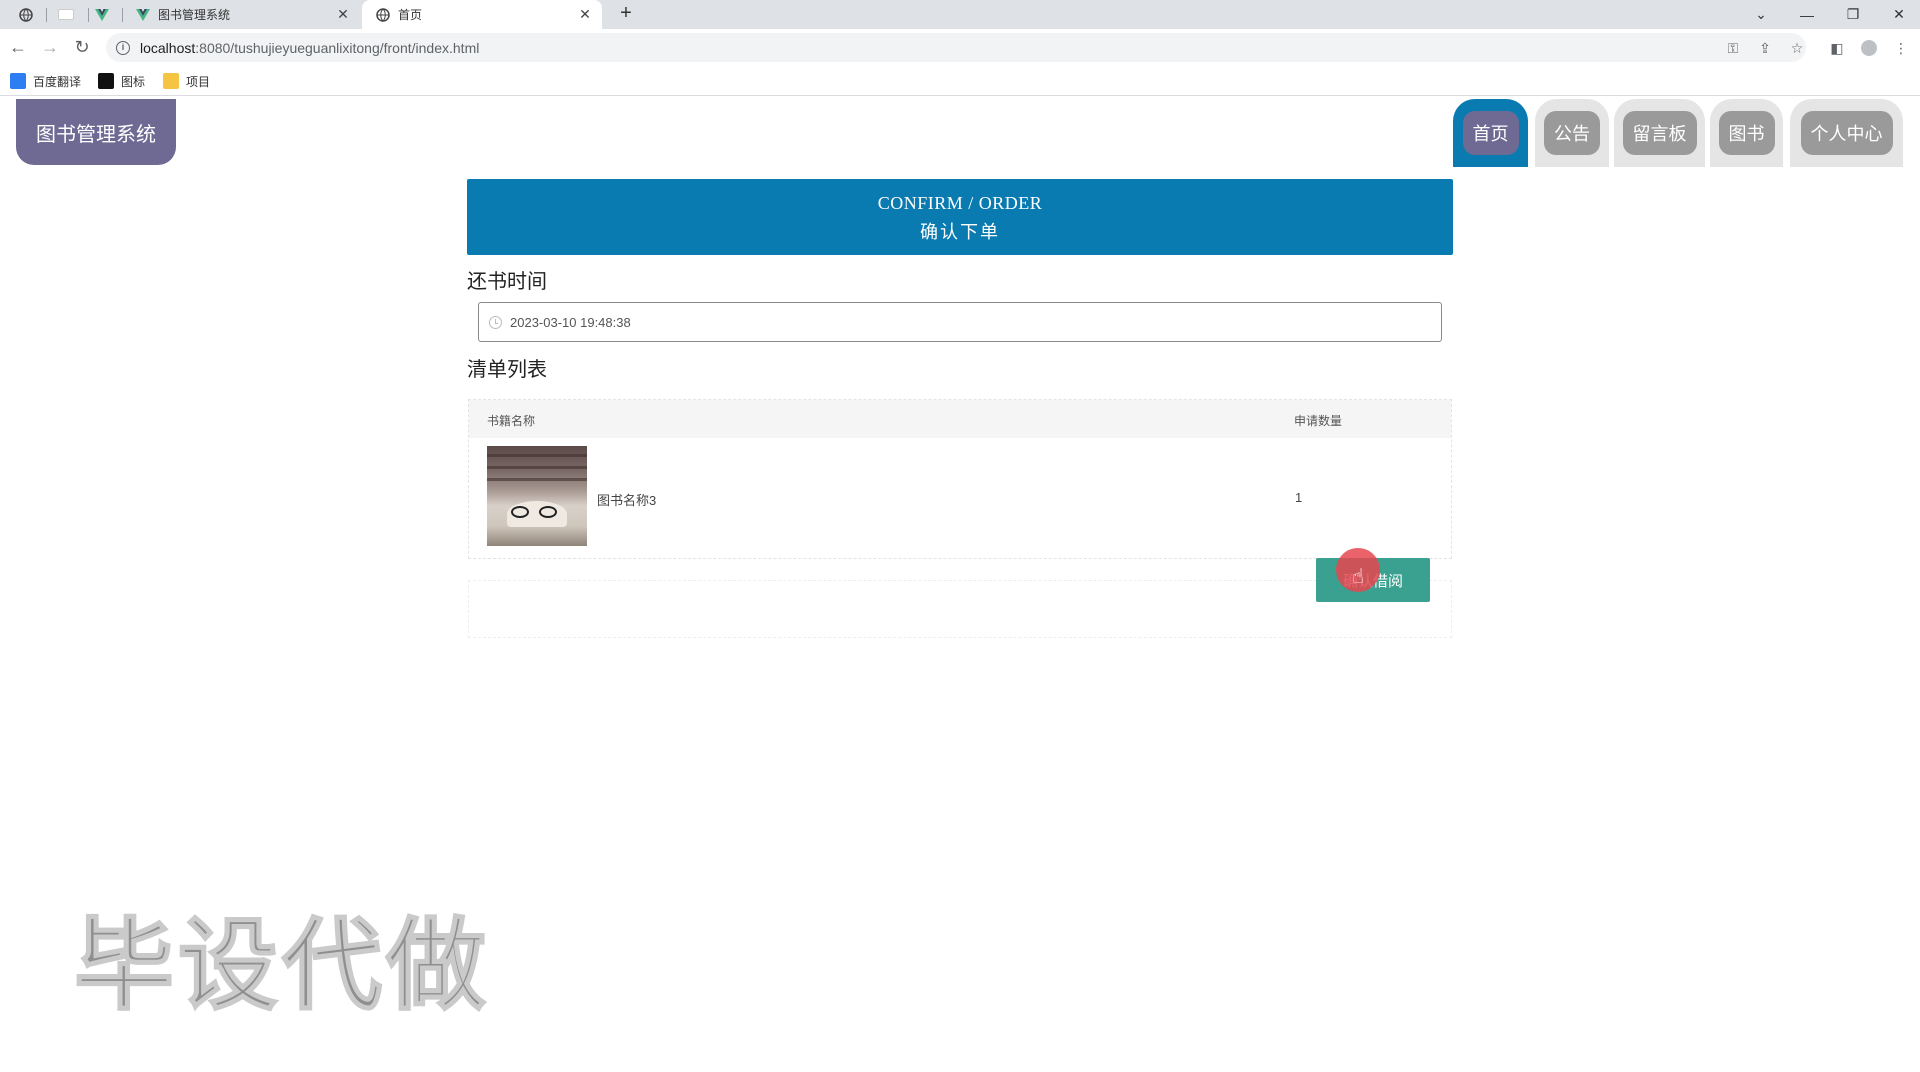  Describe the element at coordinates (198, 81) in the screenshot. I see `bookmark-label: 项目` at that location.